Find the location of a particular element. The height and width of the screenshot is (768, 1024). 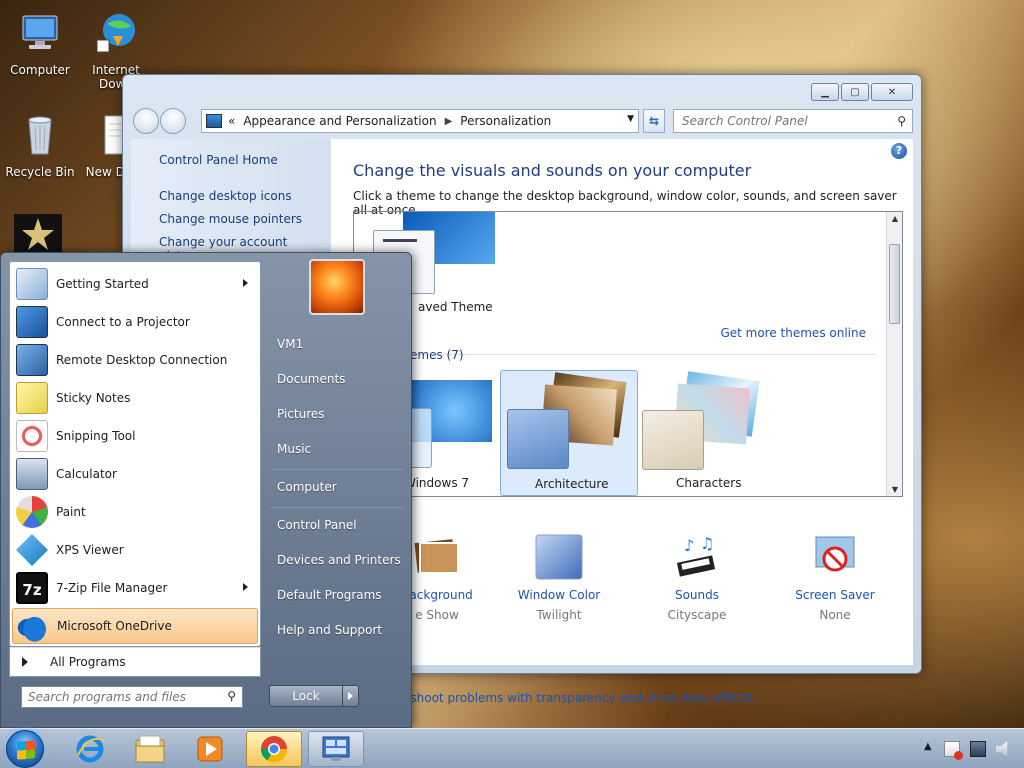

refresh-button: ⇆ is located at coordinates (654, 121).